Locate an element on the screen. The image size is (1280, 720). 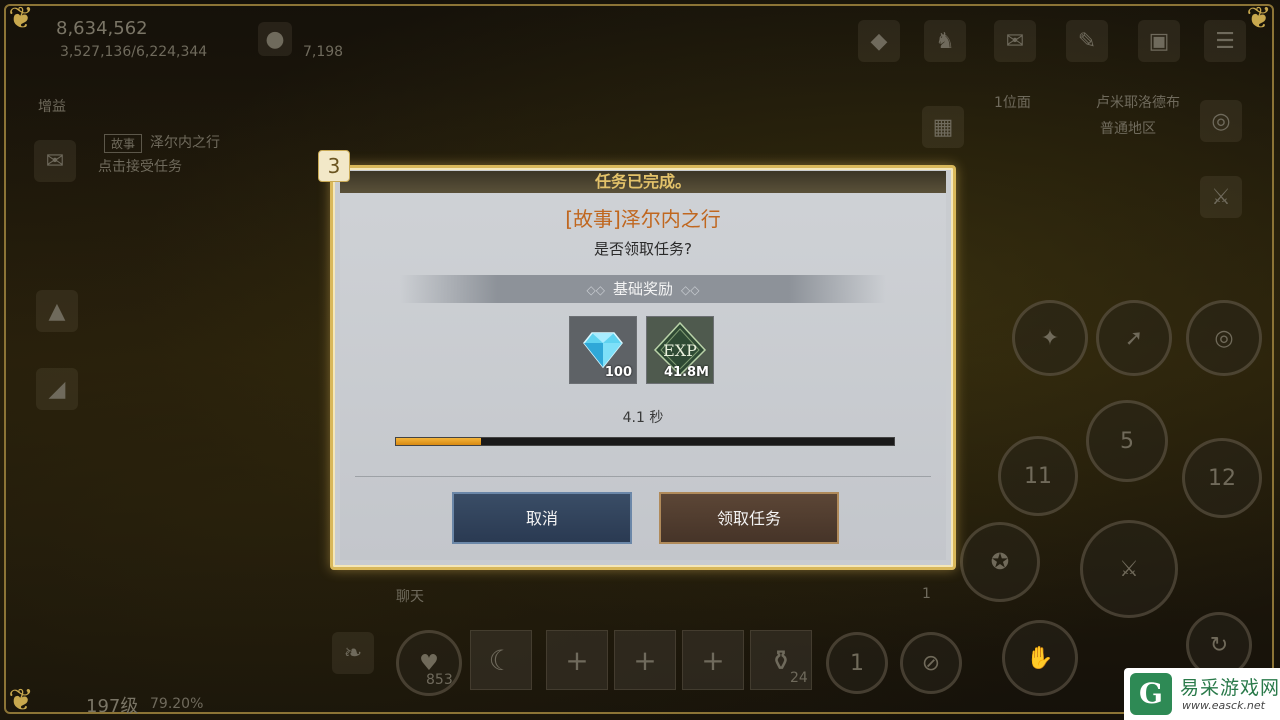
bell-icon: ▲ is located at coordinates (57, 311).